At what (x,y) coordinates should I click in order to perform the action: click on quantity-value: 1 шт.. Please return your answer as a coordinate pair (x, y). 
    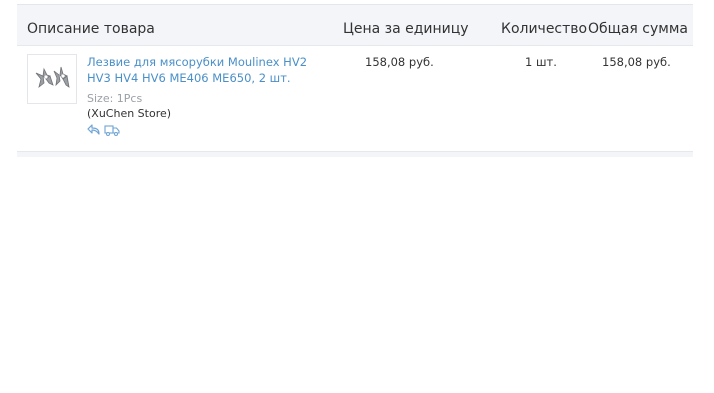
    Looking at the image, I should click on (541, 62).